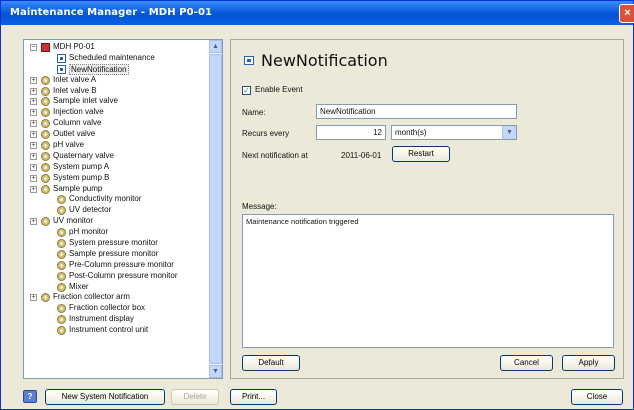 The height and width of the screenshot is (410, 634). I want to click on tree-item: + Sample pump, so click(117, 189).